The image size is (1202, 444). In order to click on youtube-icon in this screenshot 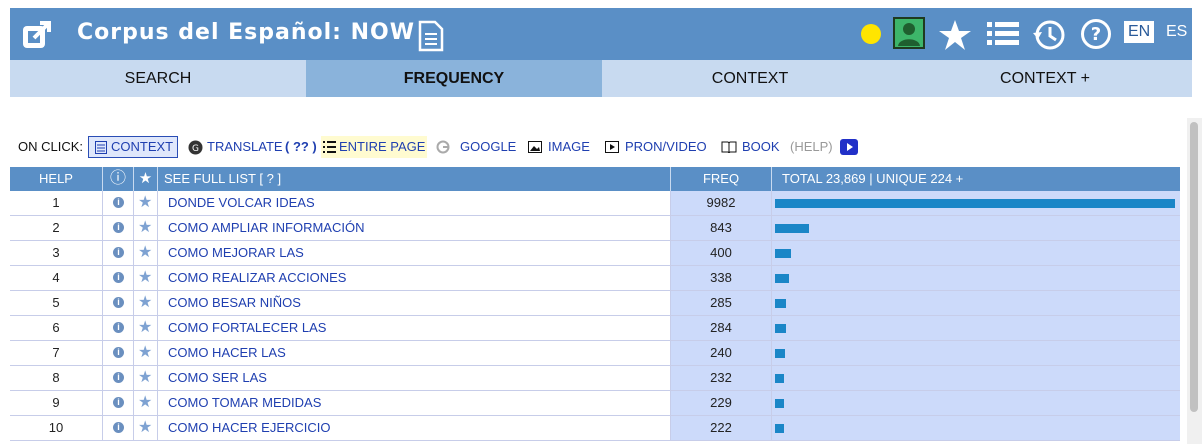, I will do `click(849, 147)`.